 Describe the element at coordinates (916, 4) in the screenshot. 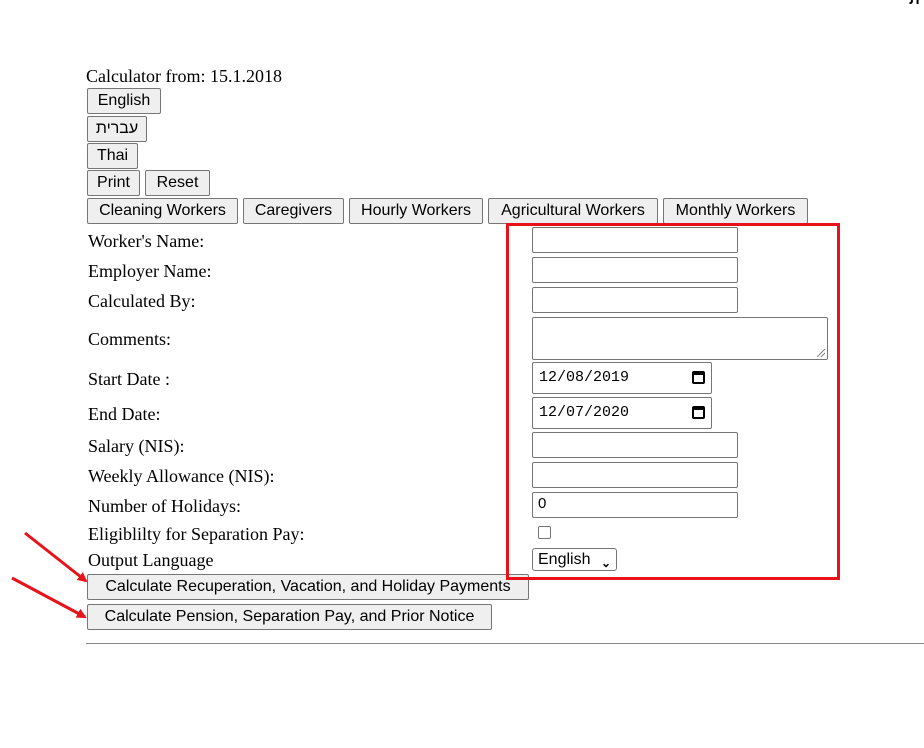

I see `header-hebrew-text: ית` at that location.